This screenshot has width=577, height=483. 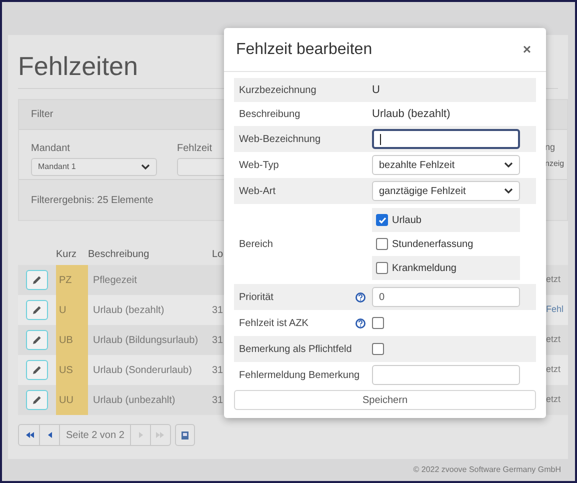 I want to click on column-header: Lo, so click(x=218, y=255).